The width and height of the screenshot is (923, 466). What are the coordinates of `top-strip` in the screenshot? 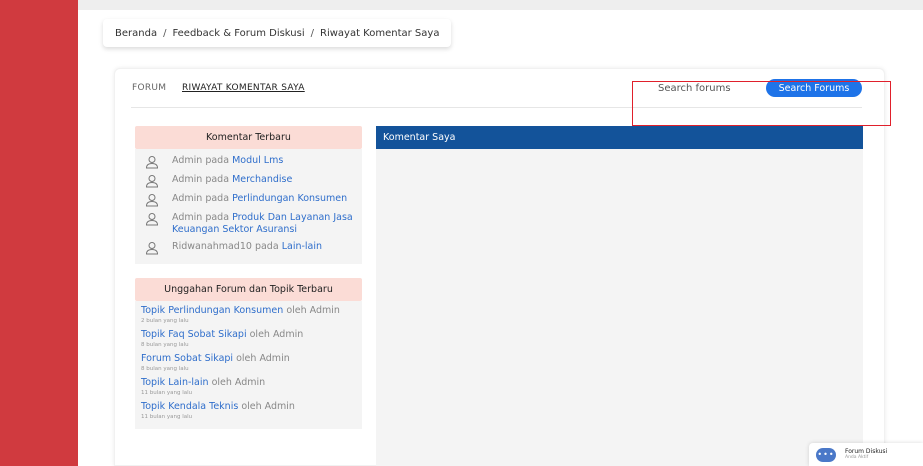 It's located at (500, 5).